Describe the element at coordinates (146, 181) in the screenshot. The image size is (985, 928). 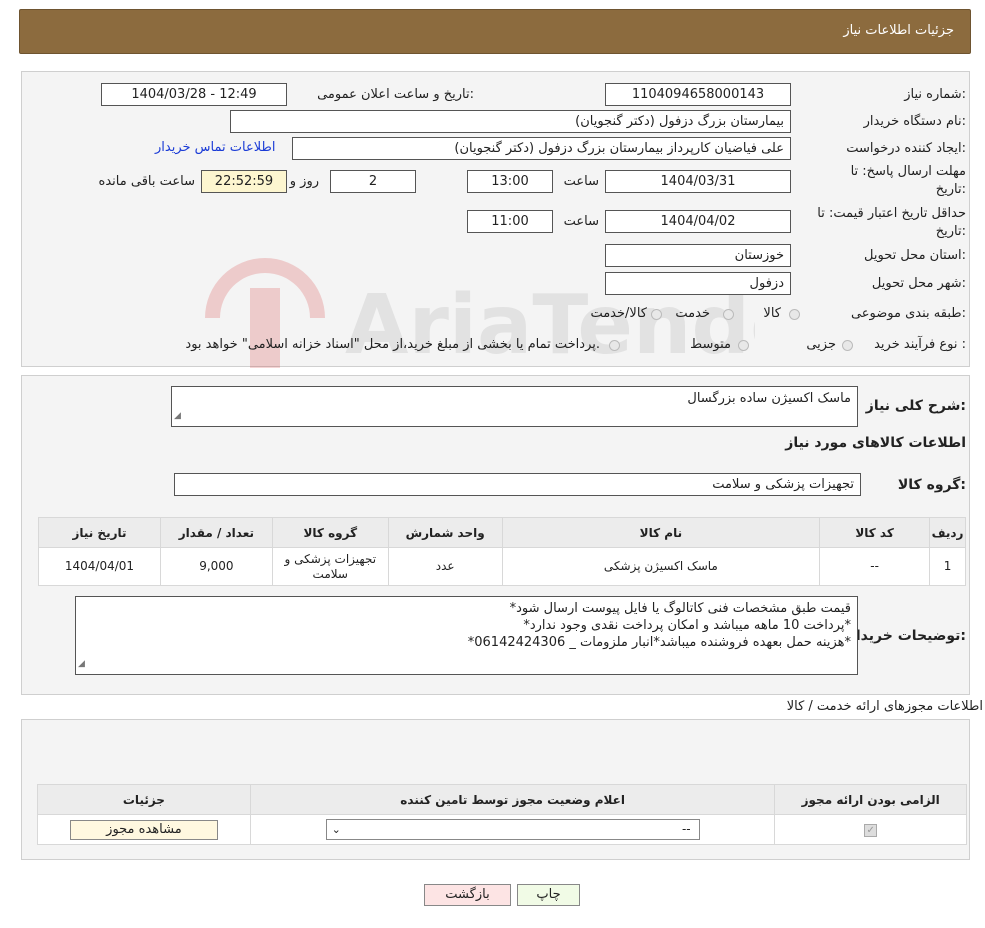
I see `remaining-label: ساعت باقی مانده` at that location.